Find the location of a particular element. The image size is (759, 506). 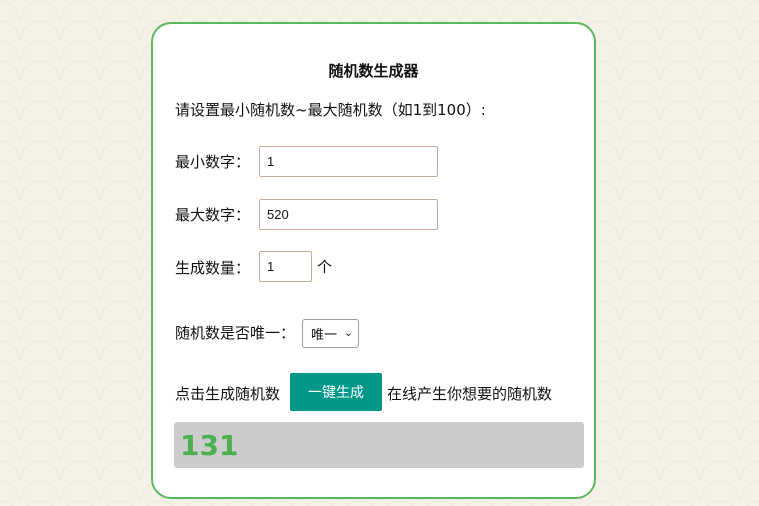

max-number-label: 最大数字： is located at coordinates (213, 215).